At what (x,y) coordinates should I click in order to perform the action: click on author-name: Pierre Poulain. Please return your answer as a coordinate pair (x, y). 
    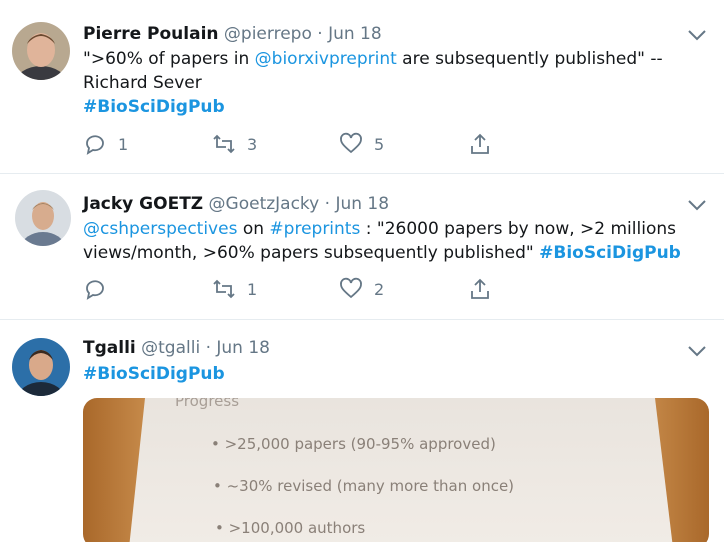
    Looking at the image, I should click on (151, 34).